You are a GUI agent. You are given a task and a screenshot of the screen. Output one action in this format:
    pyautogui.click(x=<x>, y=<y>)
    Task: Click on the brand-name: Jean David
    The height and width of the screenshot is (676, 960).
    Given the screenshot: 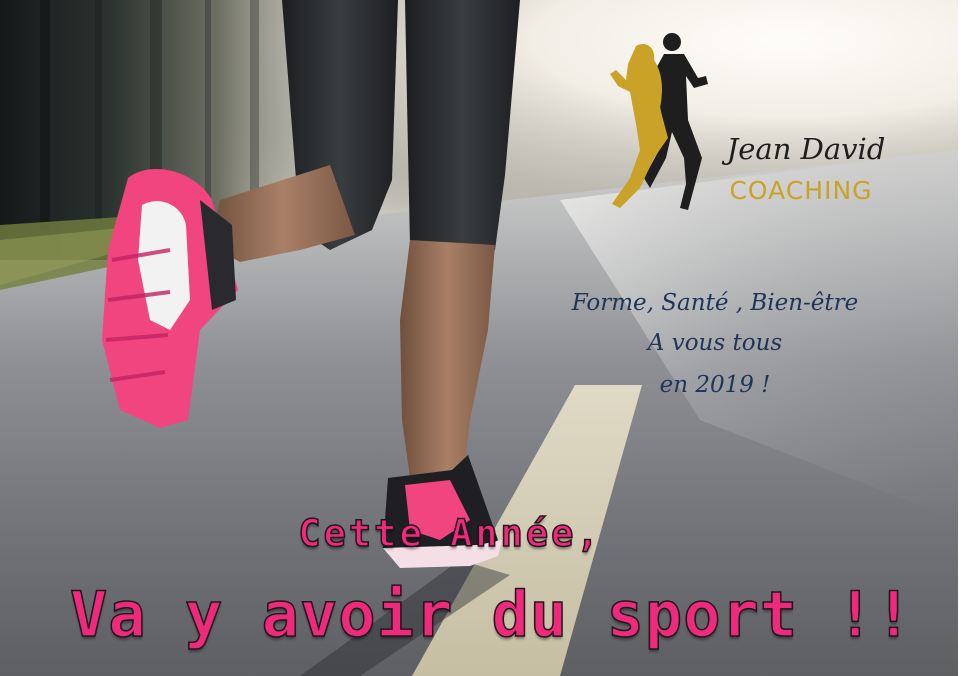 What is the action you would take?
    pyautogui.click(x=806, y=149)
    